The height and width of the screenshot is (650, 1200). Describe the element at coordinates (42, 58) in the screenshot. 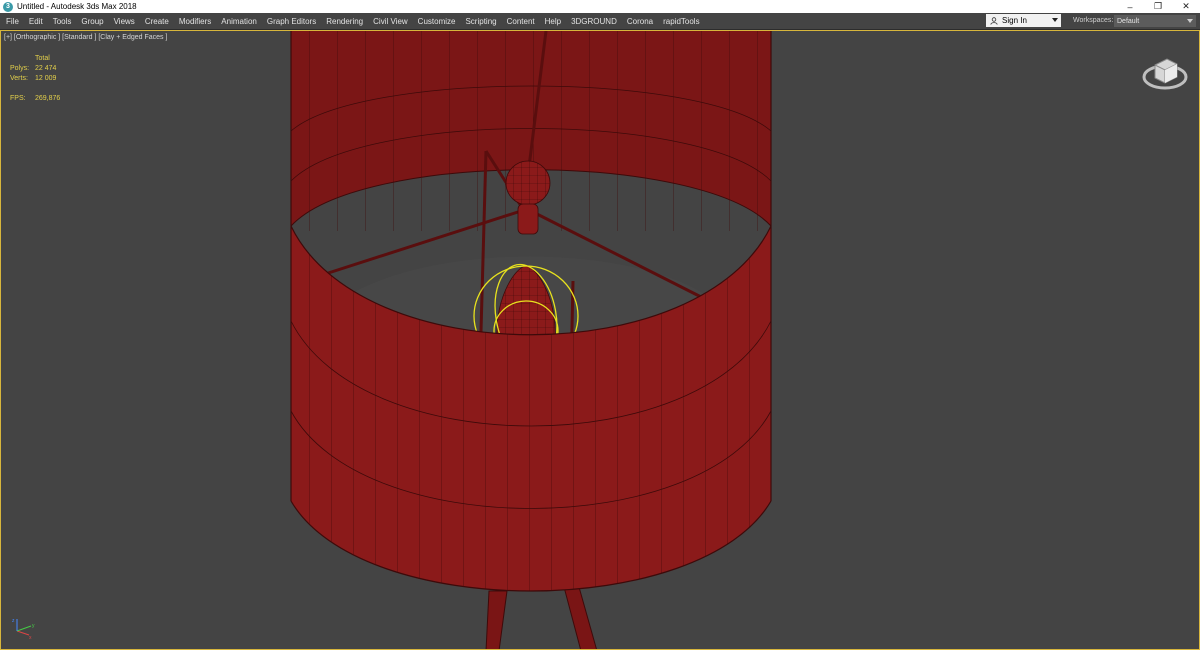

I see `stats-header: Total` at that location.